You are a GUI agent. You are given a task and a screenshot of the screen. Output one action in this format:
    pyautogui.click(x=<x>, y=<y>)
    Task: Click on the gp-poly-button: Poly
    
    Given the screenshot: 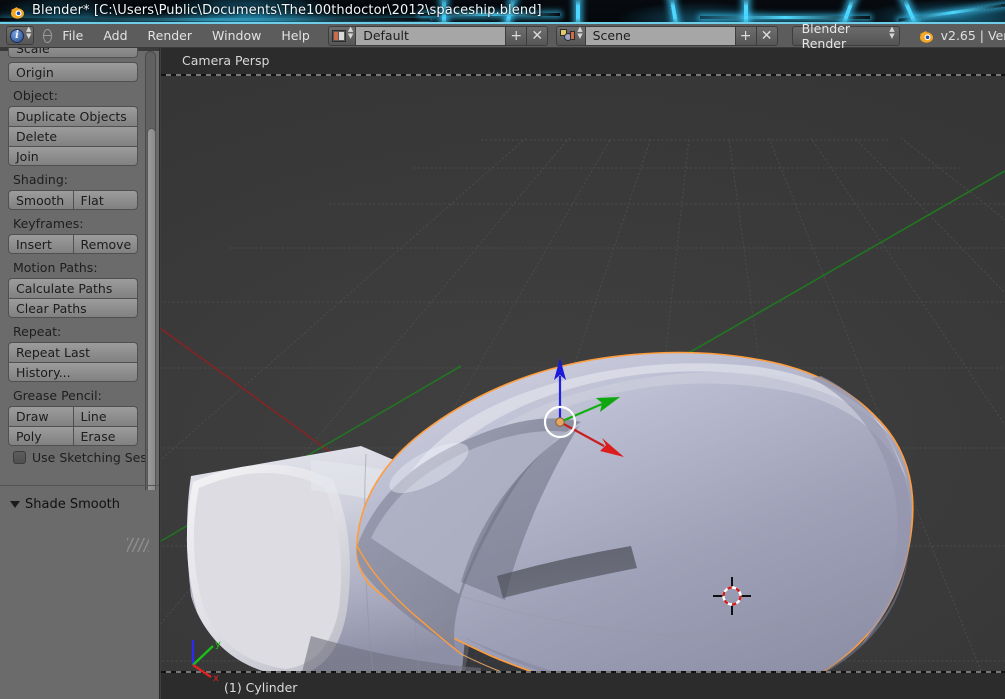 What is the action you would take?
    pyautogui.click(x=40, y=436)
    